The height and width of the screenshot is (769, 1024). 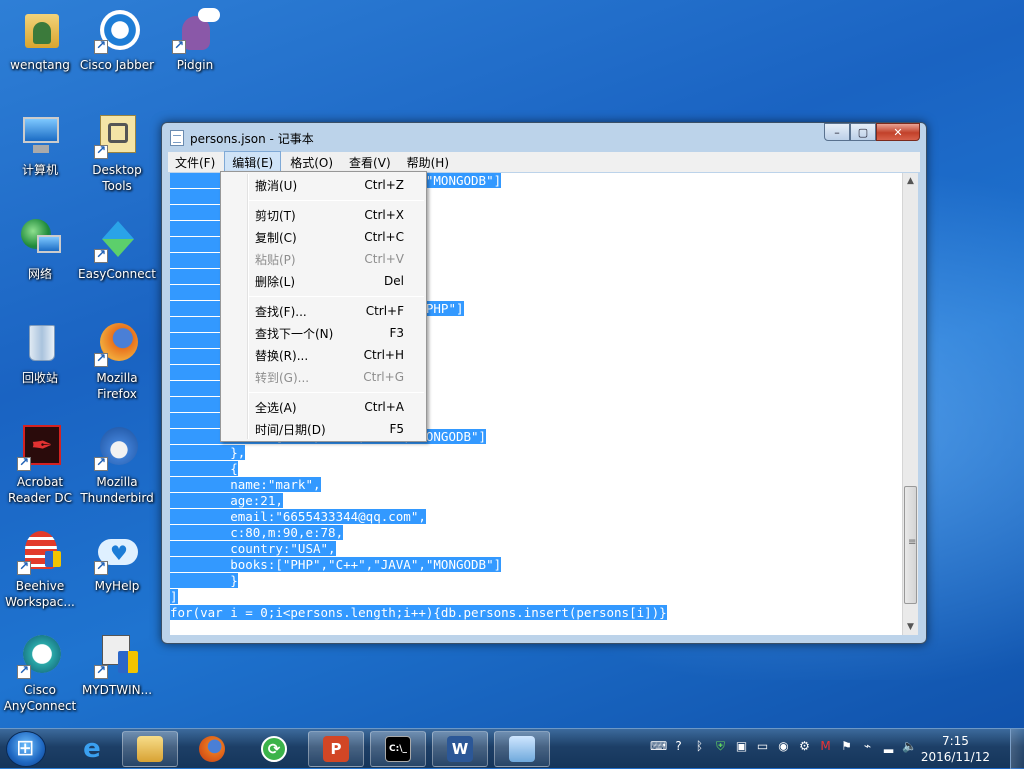 I want to click on selected-text: c:80,m:90,e:78,, so click(x=257, y=532).